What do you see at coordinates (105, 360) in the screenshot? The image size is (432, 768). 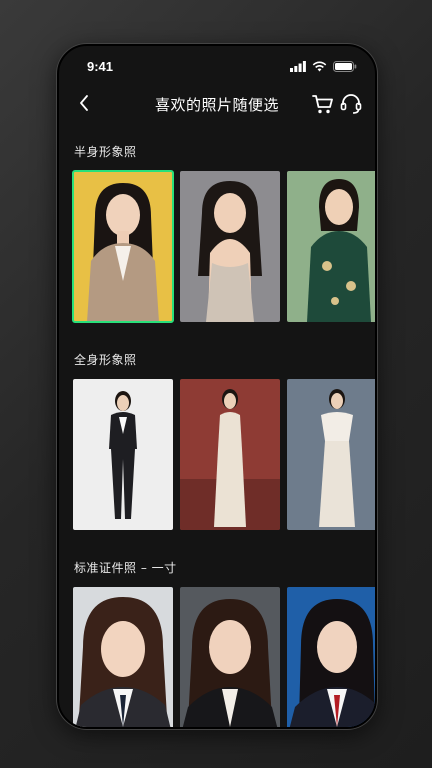 I see `section-title-full-body: 全身形象照` at bounding box center [105, 360].